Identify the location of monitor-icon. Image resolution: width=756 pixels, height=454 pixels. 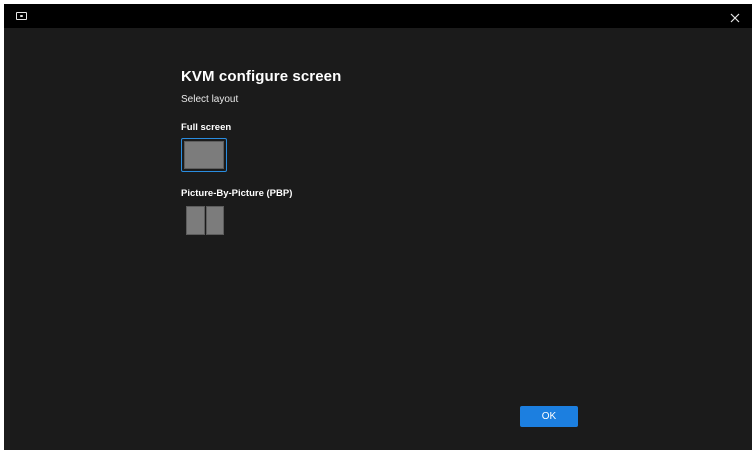
(21, 16).